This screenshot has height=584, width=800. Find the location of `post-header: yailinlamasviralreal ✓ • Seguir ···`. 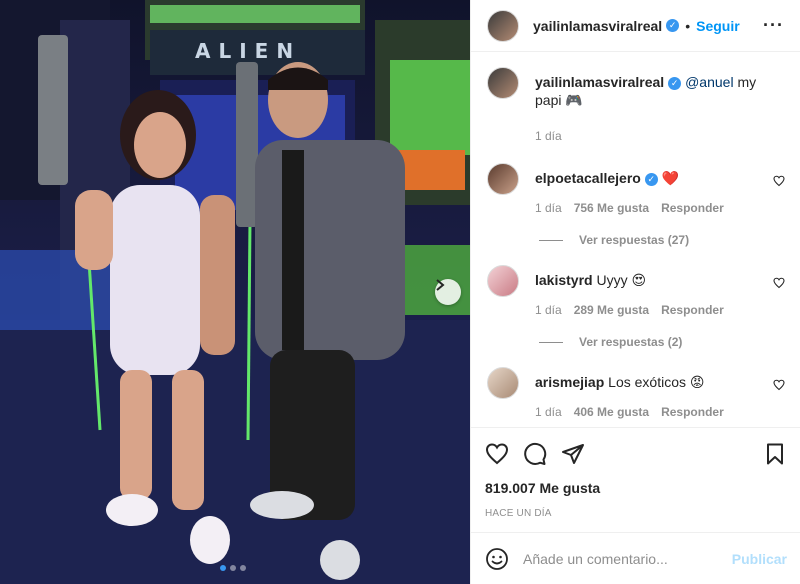

post-header: yailinlamasviralreal ✓ • Seguir ··· is located at coordinates (635, 26).